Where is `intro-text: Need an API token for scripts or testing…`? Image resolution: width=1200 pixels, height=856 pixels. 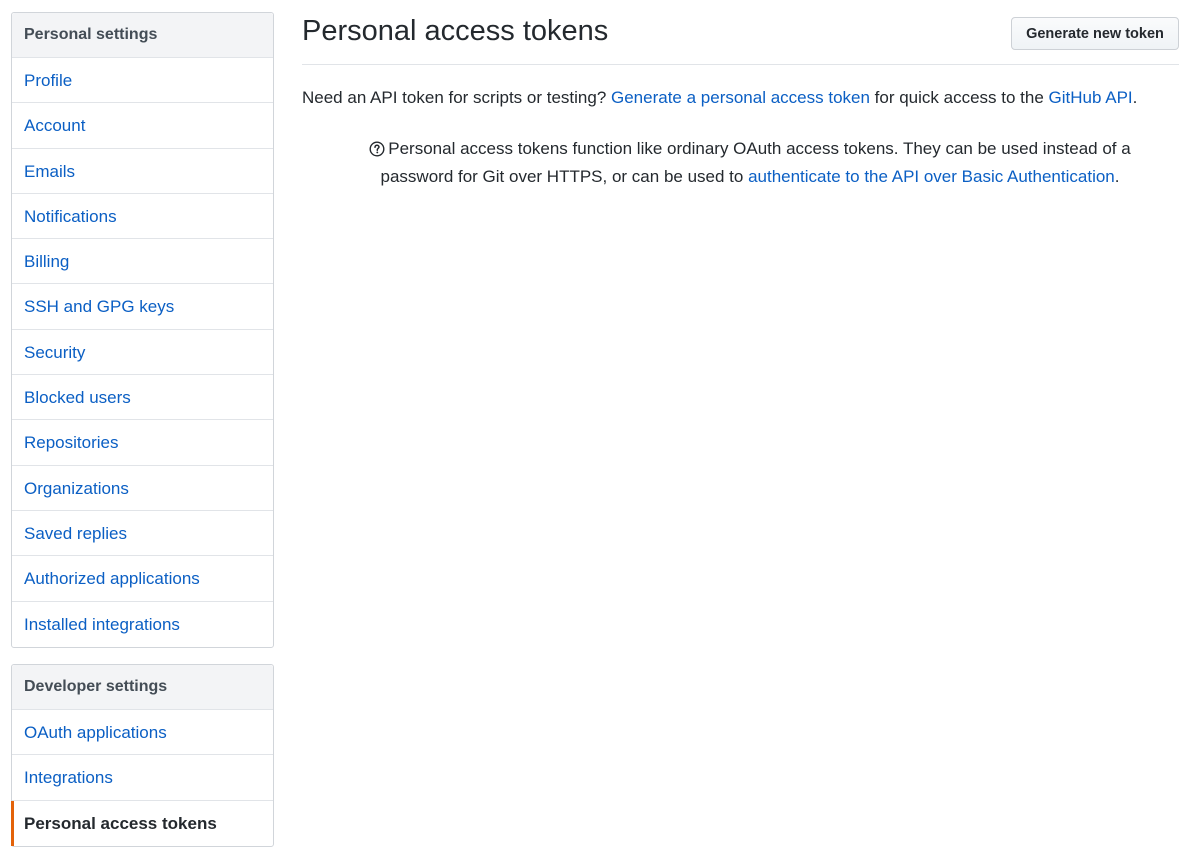
intro-text: Need an API token for scripts or testing… is located at coordinates (719, 98).